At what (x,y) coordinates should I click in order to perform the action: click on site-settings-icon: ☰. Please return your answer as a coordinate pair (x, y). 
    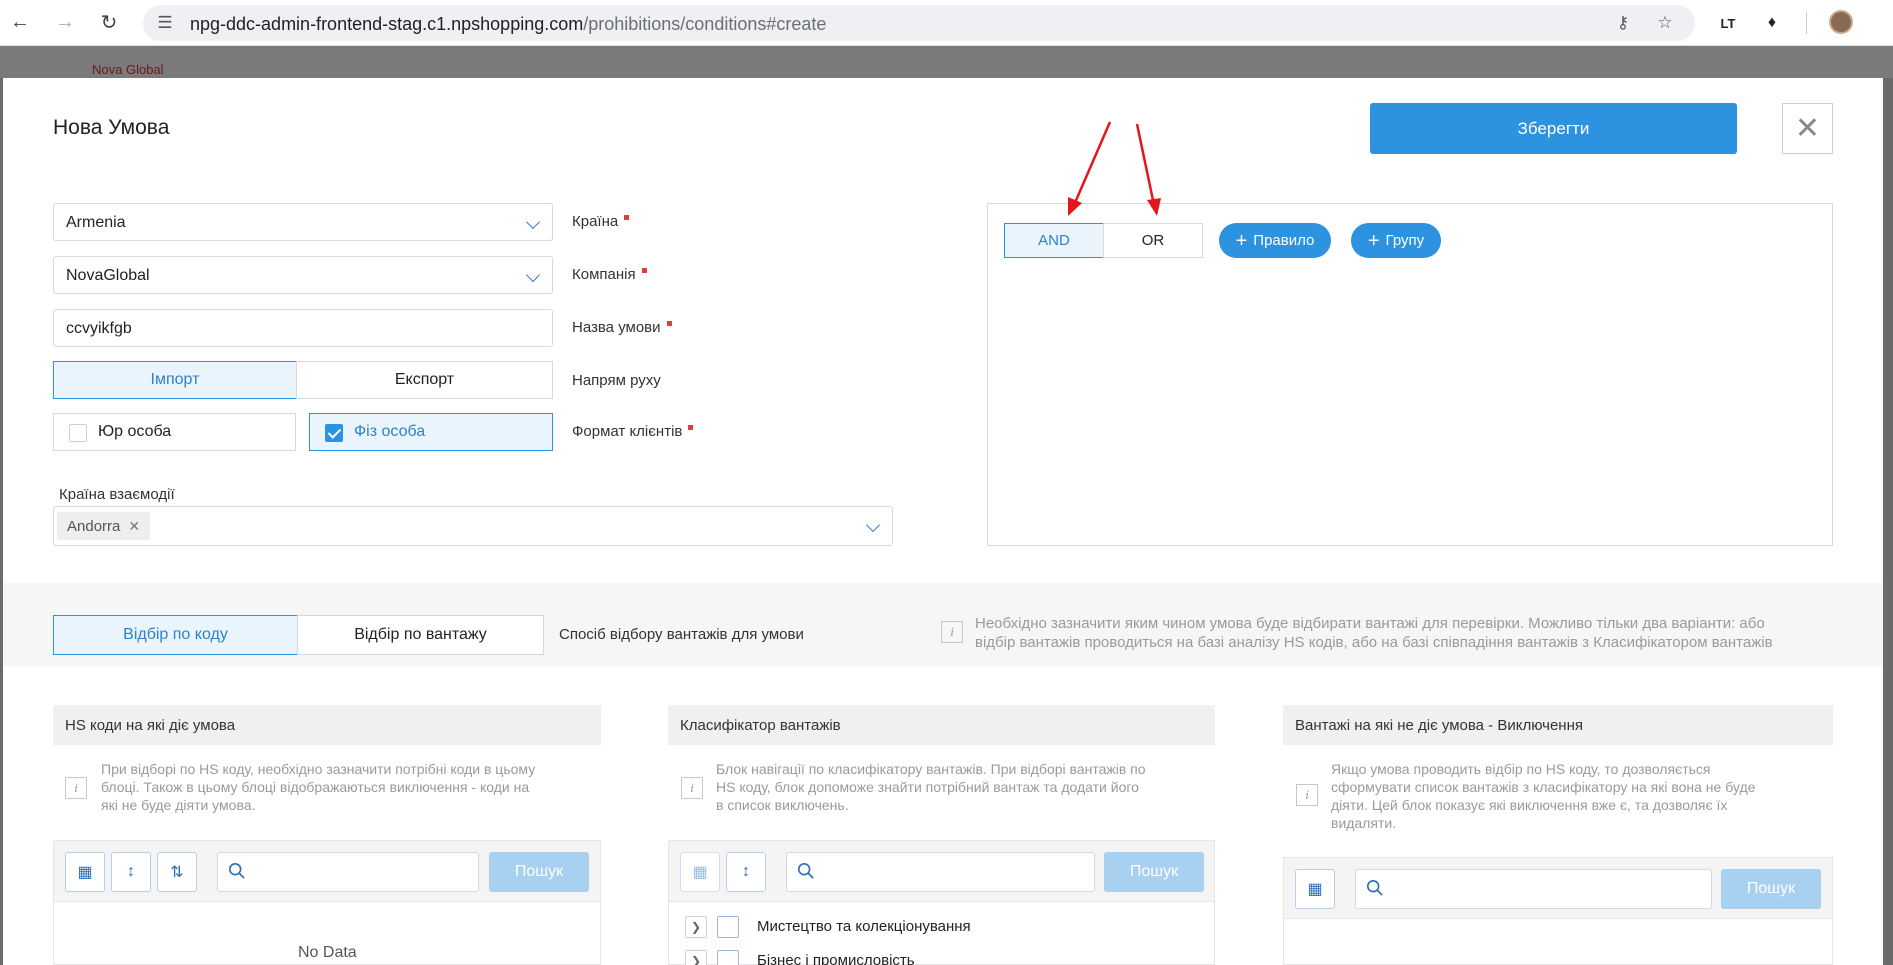
    Looking at the image, I should click on (165, 23).